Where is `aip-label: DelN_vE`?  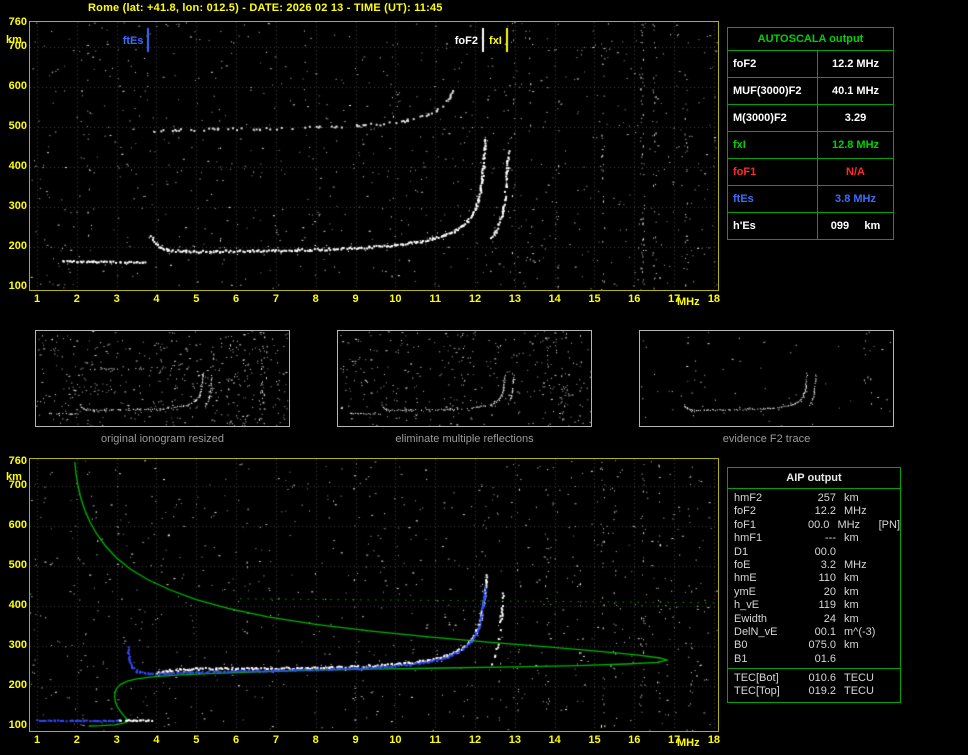
aip-label: DelN_vE is located at coordinates (756, 631).